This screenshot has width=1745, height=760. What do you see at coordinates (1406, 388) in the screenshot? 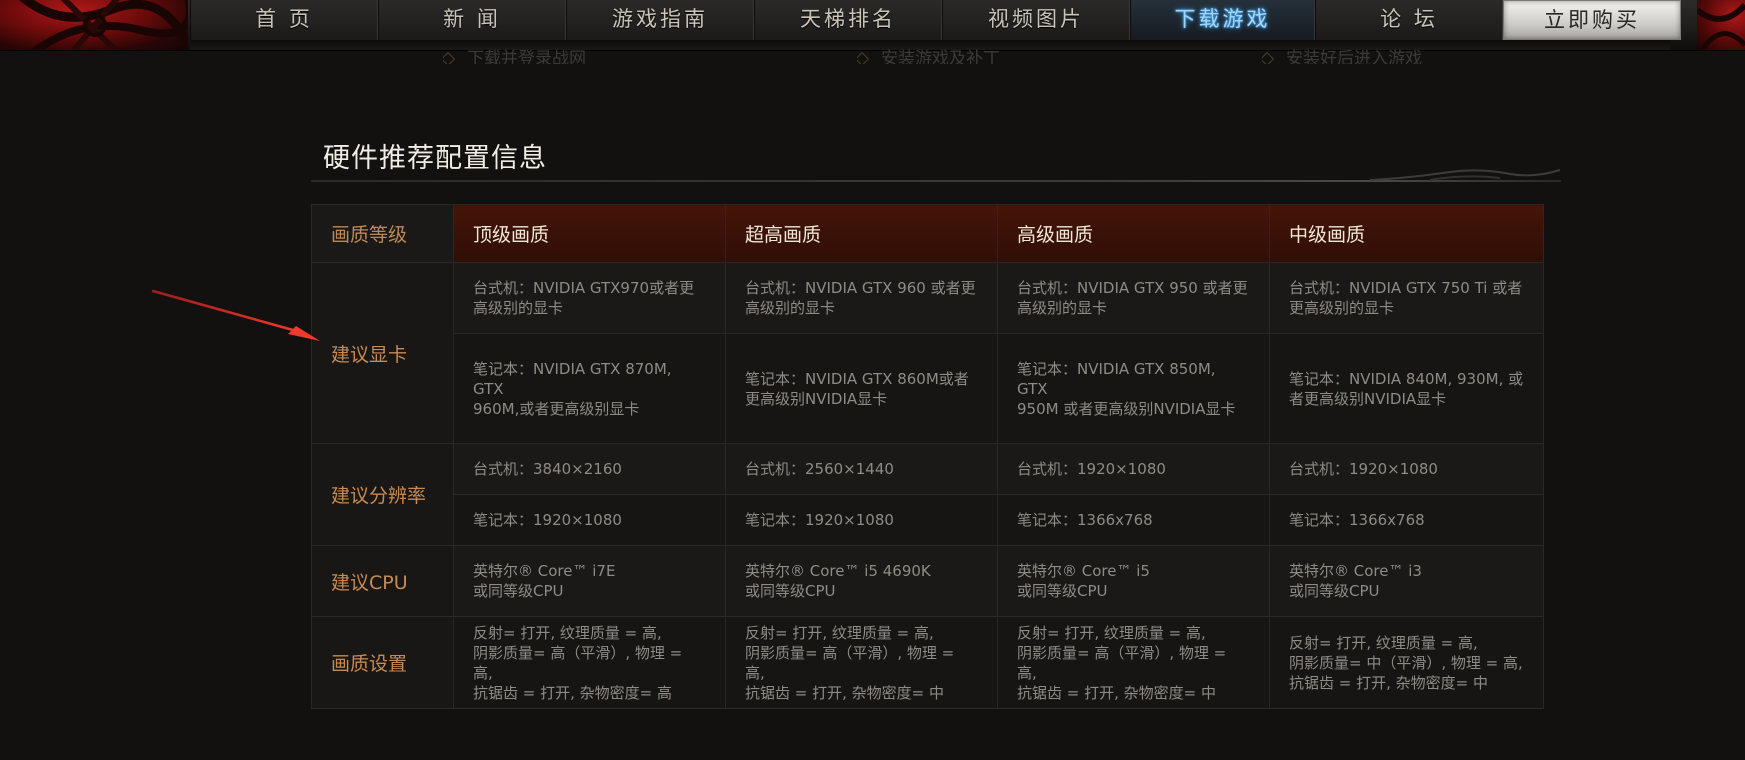
I see `gpu-laptop-medium: 笔记本：NVIDIA 840M, 930M, 或 者更高级别NVIDIA显卡` at bounding box center [1406, 388].